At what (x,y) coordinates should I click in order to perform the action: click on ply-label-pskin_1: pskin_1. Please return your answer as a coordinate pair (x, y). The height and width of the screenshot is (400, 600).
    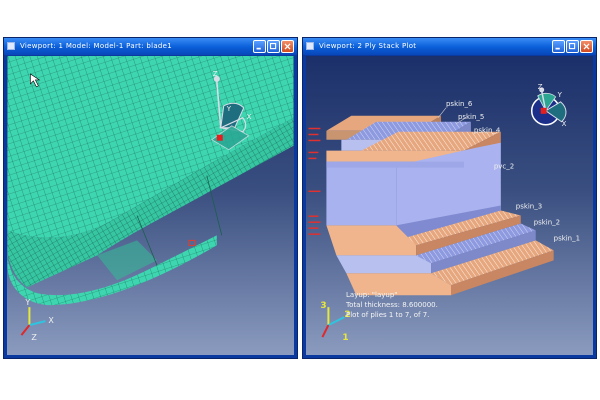
    Looking at the image, I should click on (567, 238).